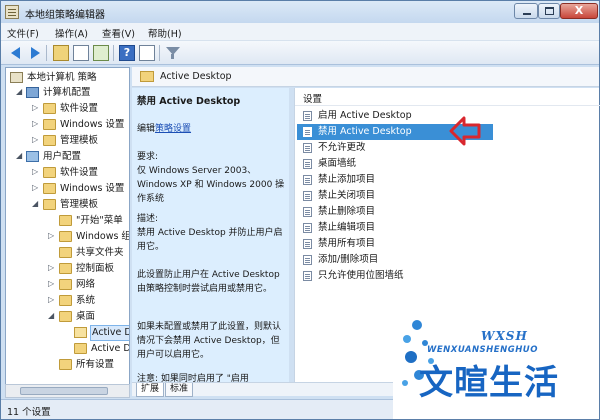 This screenshot has width=600, height=420. I want to click on folder-open-icon, so click(80, 332).